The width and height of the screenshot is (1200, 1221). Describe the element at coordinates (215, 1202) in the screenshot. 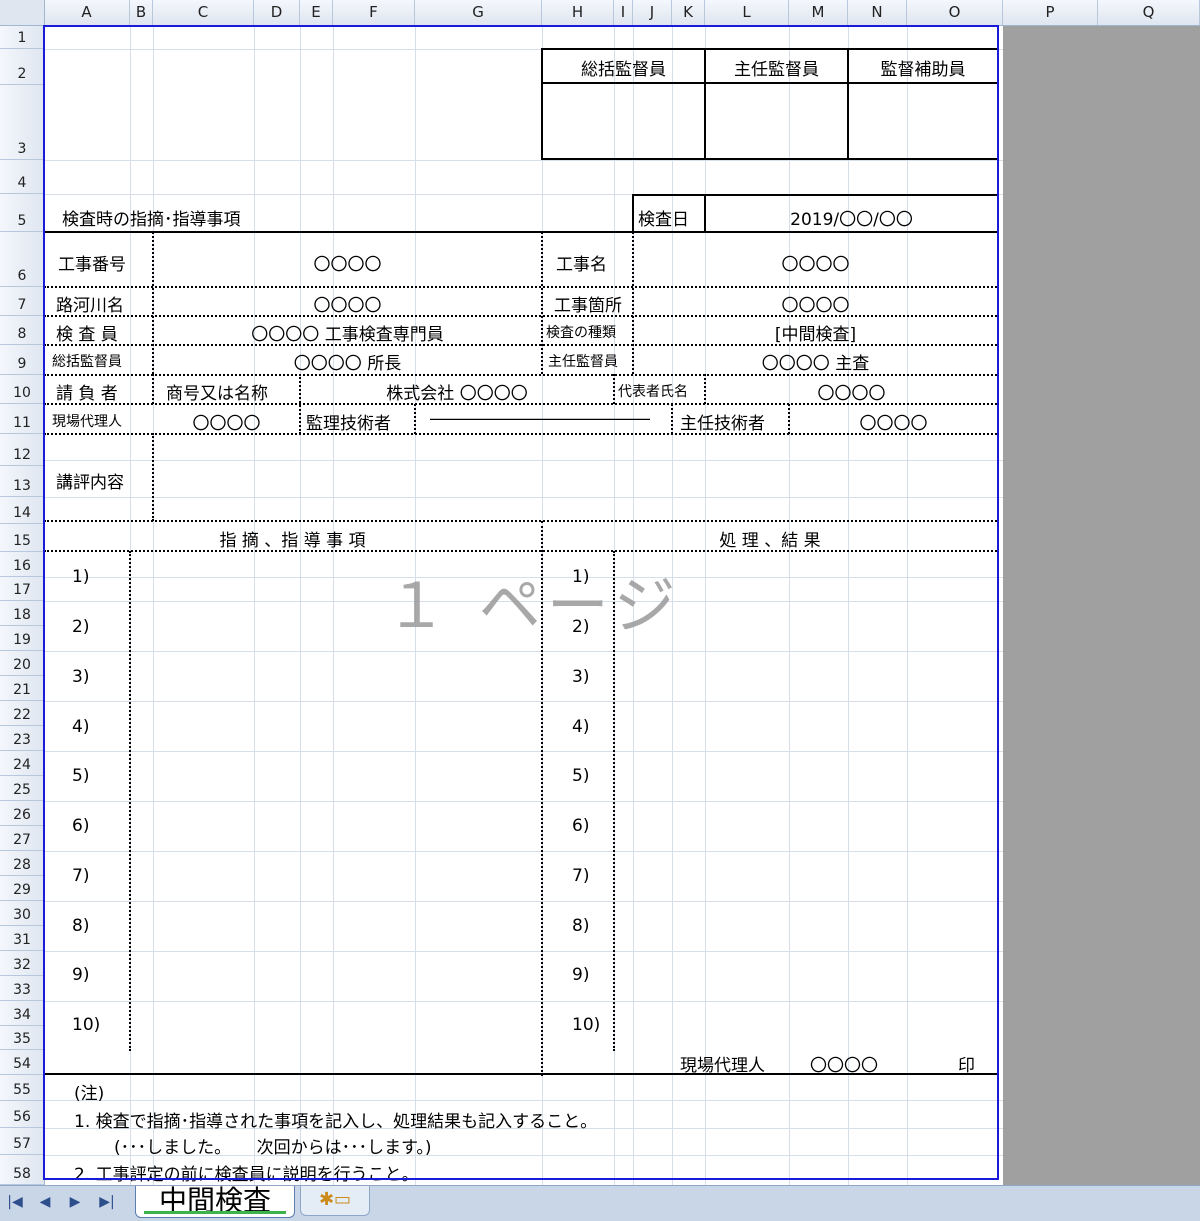

I see `sheet-tab-active: 中間検査` at that location.